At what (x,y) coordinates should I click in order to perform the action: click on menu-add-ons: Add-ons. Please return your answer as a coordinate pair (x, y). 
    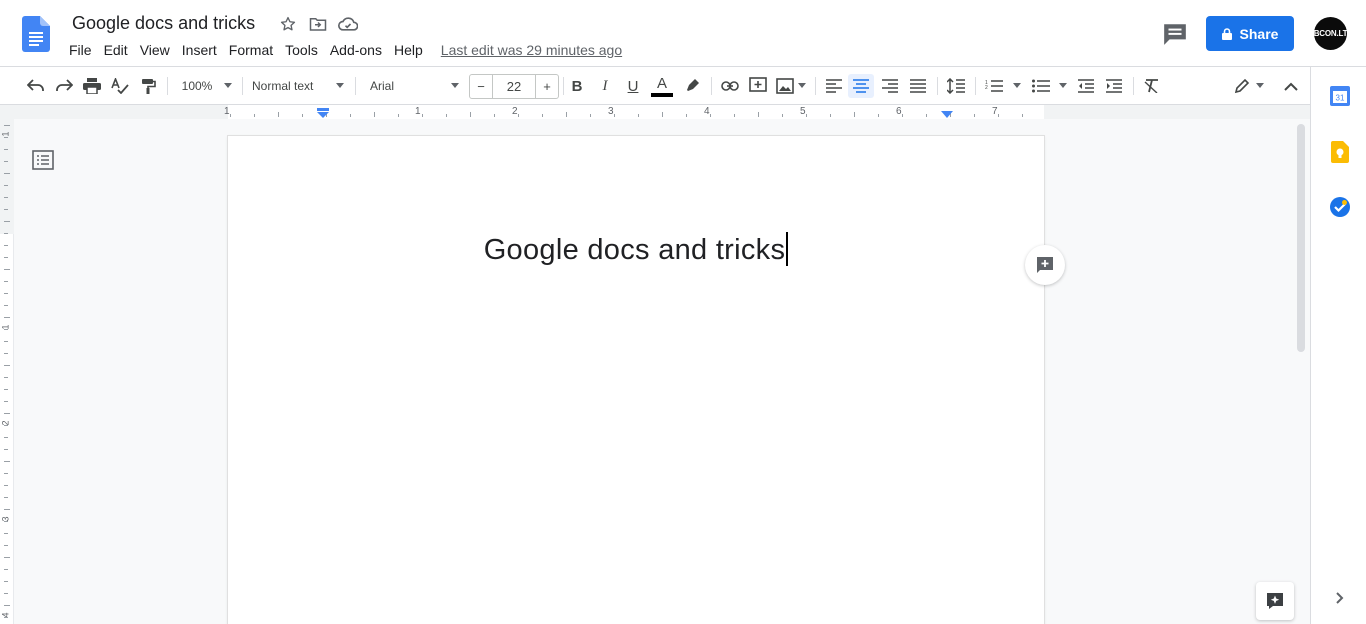
    Looking at the image, I should click on (356, 50).